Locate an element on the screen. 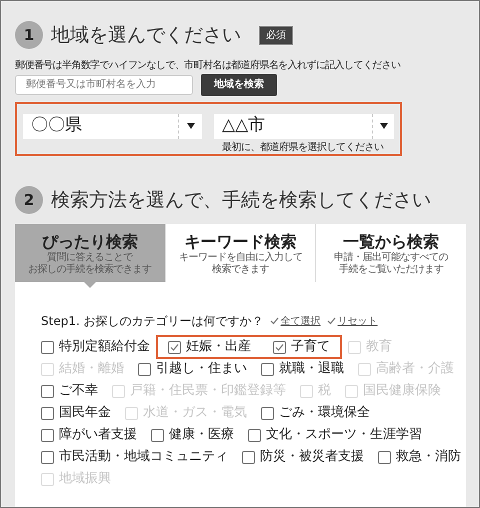  category-checkbox: 防災・被災者支援 is located at coordinates (303, 457).